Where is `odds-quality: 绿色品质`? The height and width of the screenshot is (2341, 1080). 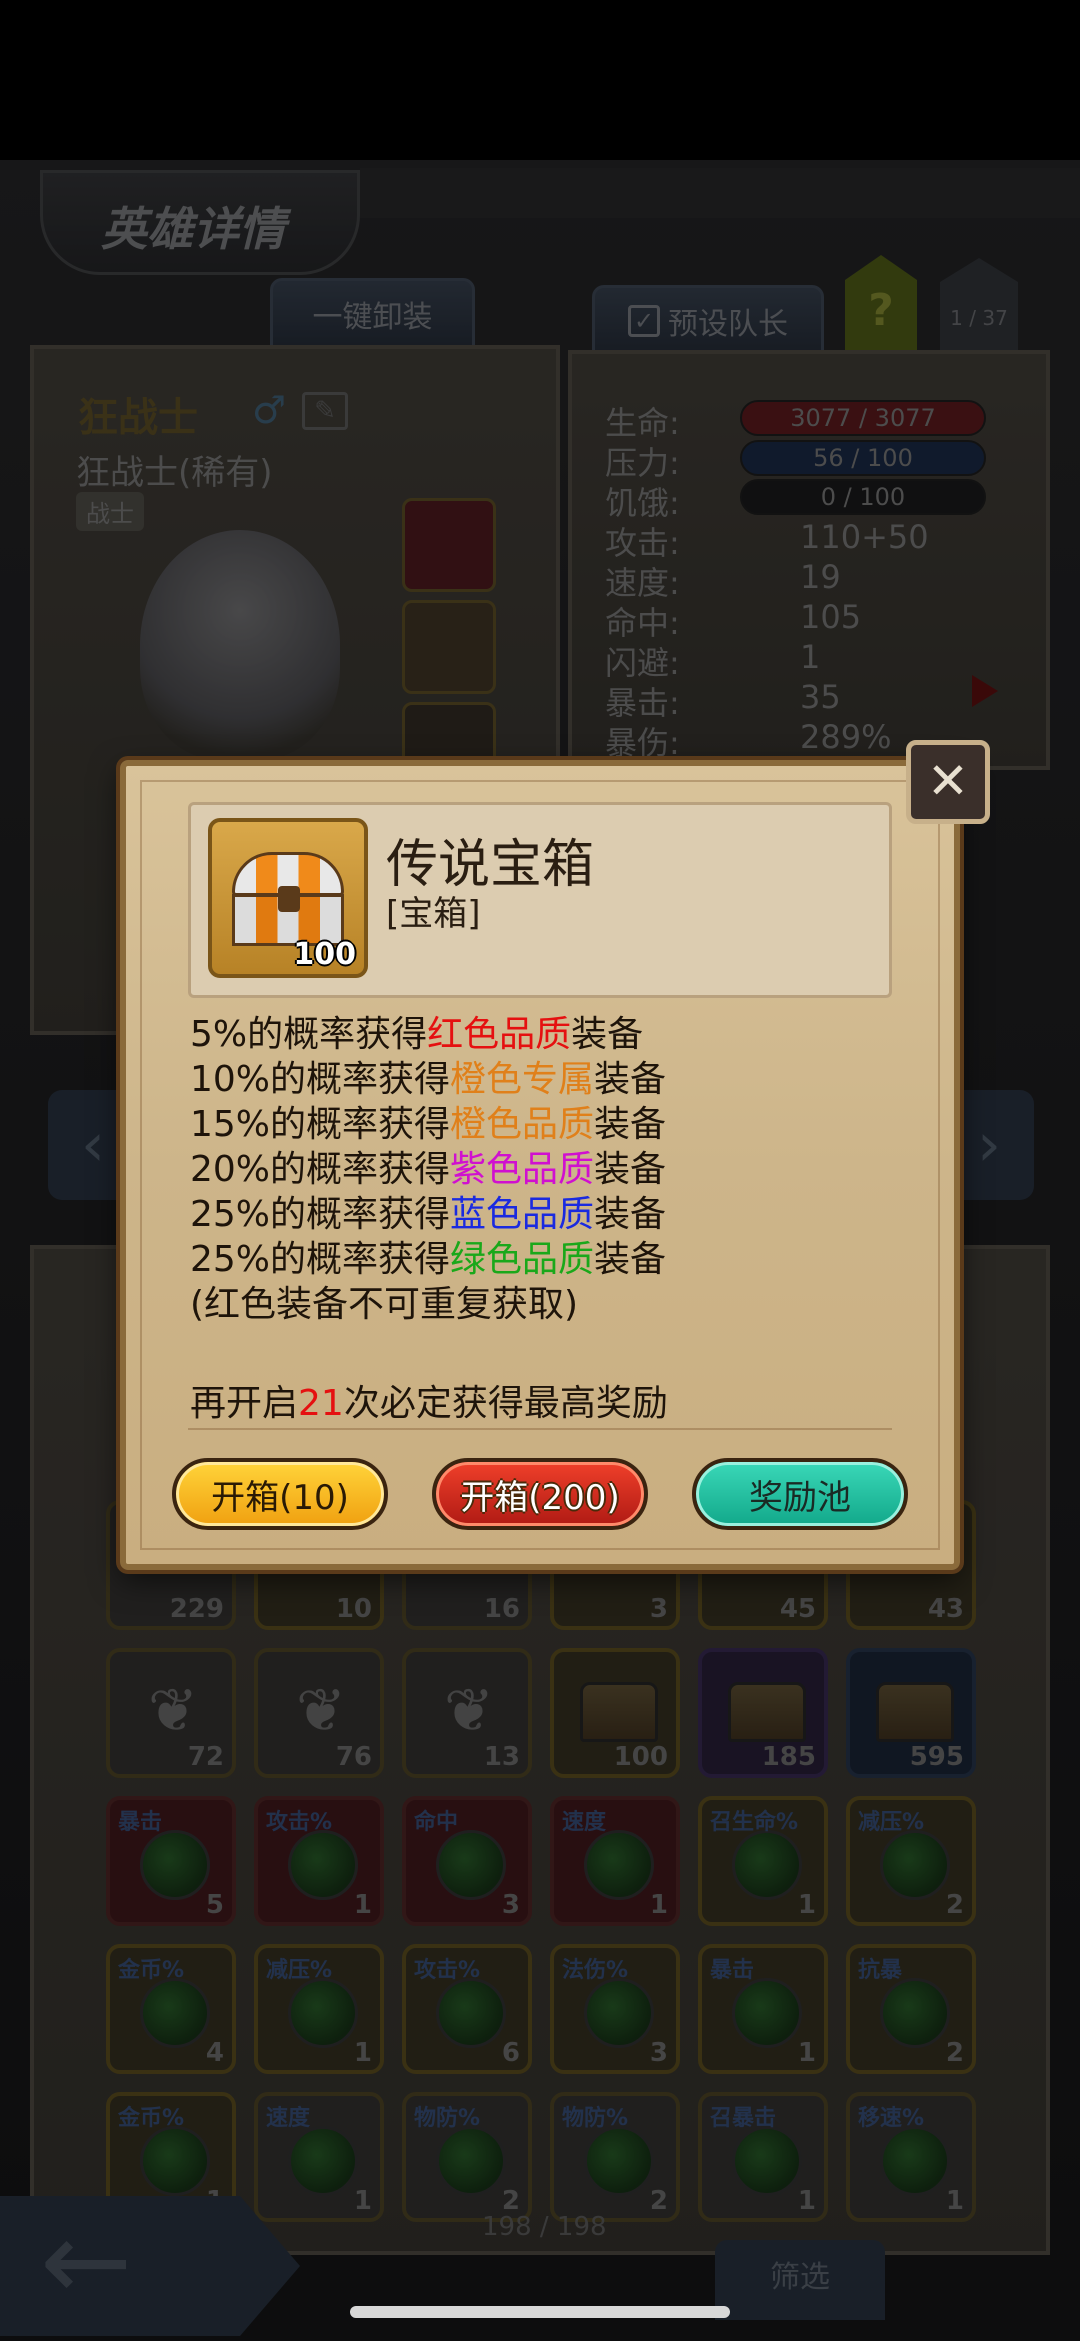
odds-quality: 绿色品质 is located at coordinates (522, 1259).